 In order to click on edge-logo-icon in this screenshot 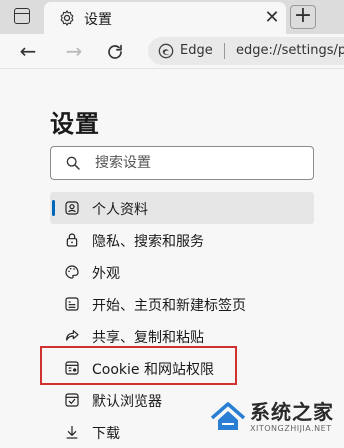, I will do `click(166, 51)`.